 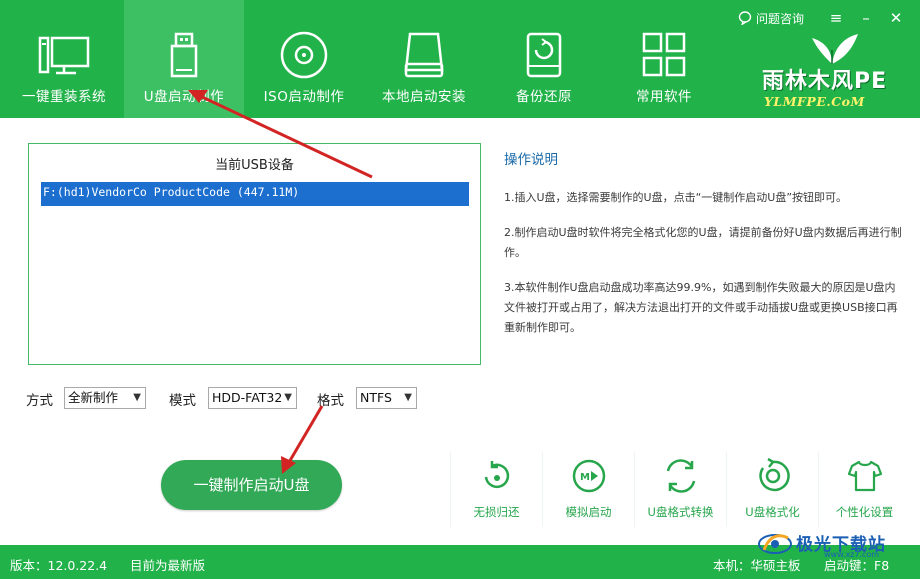 I want to click on brand-logo: 雨林木风PE YLMFPE.CoM, so click(x=831, y=73).